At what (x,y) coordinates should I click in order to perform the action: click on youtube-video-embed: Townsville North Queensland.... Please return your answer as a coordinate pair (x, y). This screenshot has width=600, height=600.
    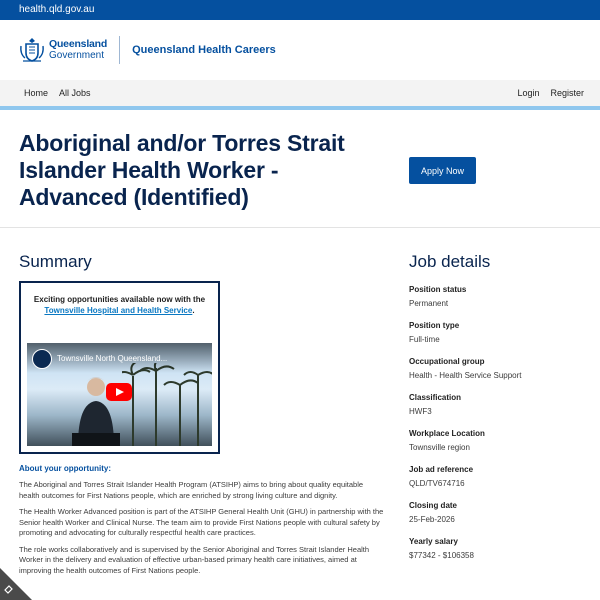
    Looking at the image, I should click on (119, 394).